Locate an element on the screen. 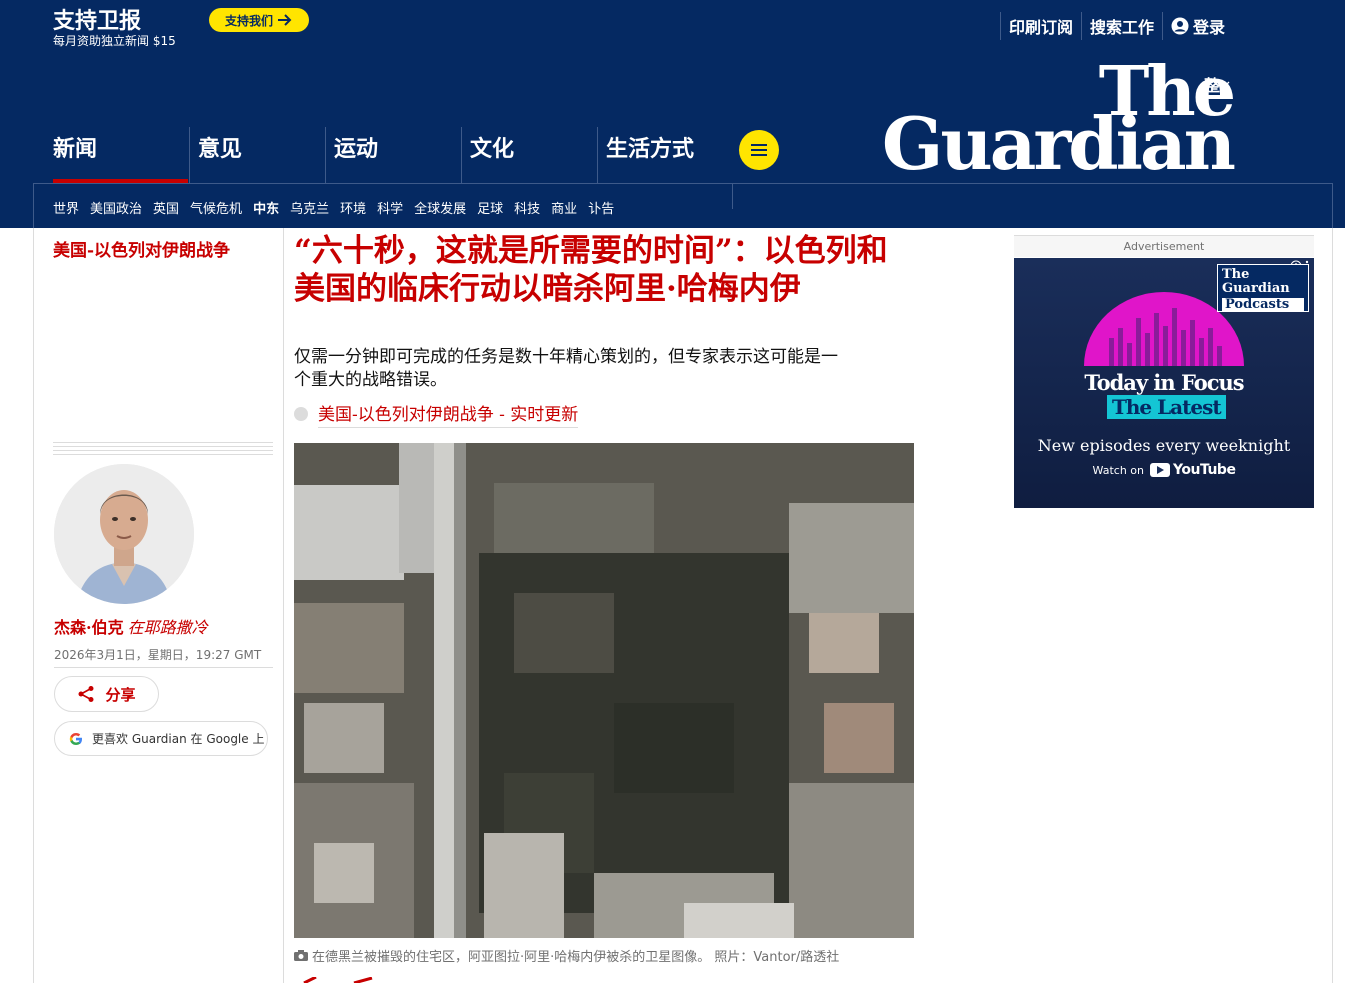 The height and width of the screenshot is (983, 1345). publish-date: 2026年3月1日，星期日，19:27 GMT is located at coordinates (158, 655).